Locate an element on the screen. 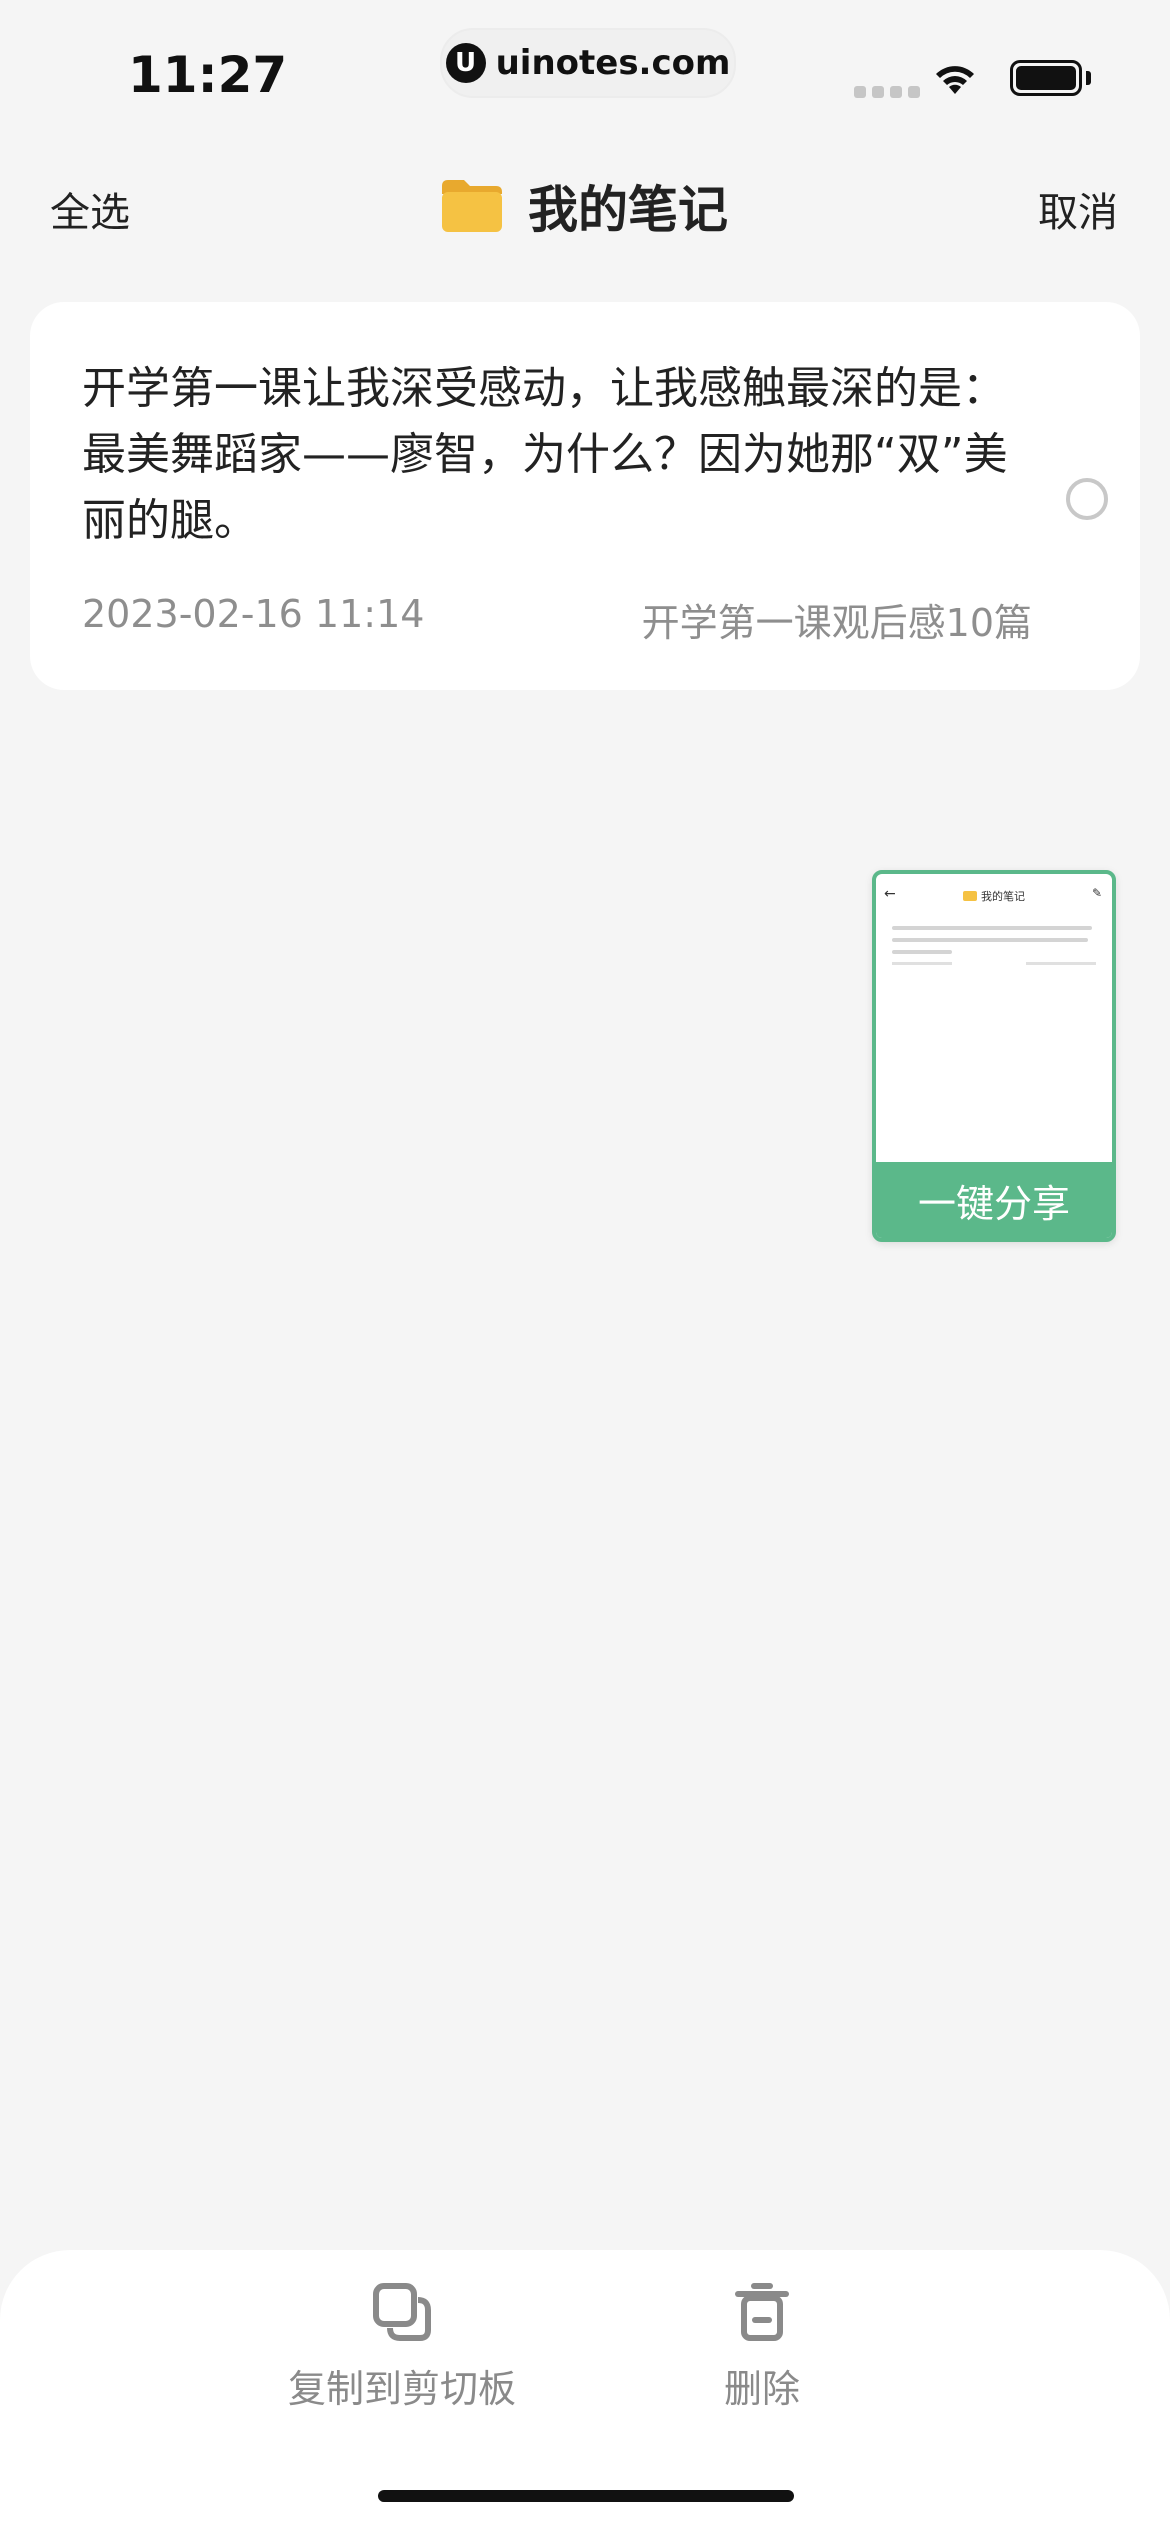 The height and width of the screenshot is (2532, 1170). copy-icon is located at coordinates (402, 2312).